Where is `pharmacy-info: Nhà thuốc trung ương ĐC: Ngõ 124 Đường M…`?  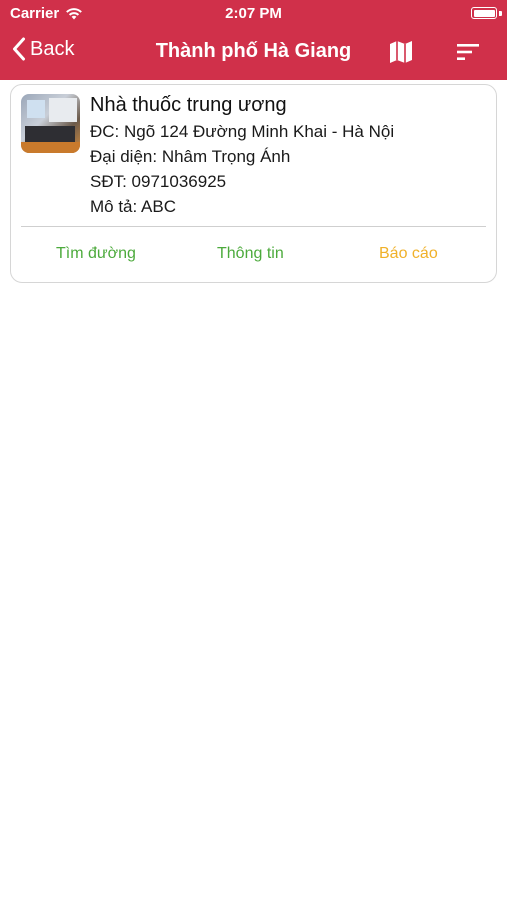 pharmacy-info: Nhà thuốc trung ương ĐC: Ngõ 124 Đường M… is located at coordinates (289, 155).